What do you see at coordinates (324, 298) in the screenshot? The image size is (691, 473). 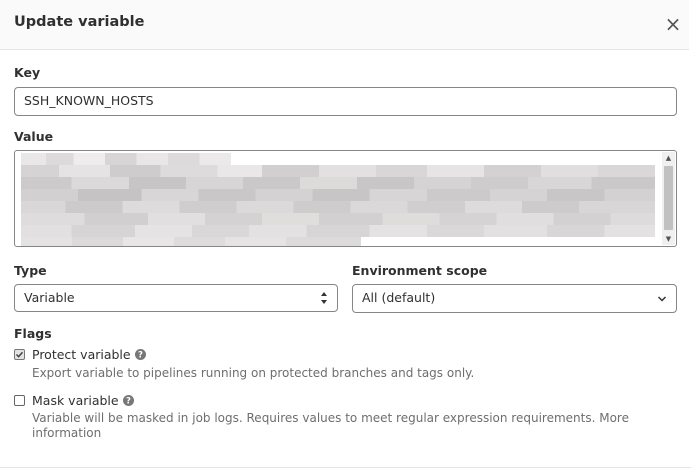 I see `up-down-arrows-icon` at bounding box center [324, 298].